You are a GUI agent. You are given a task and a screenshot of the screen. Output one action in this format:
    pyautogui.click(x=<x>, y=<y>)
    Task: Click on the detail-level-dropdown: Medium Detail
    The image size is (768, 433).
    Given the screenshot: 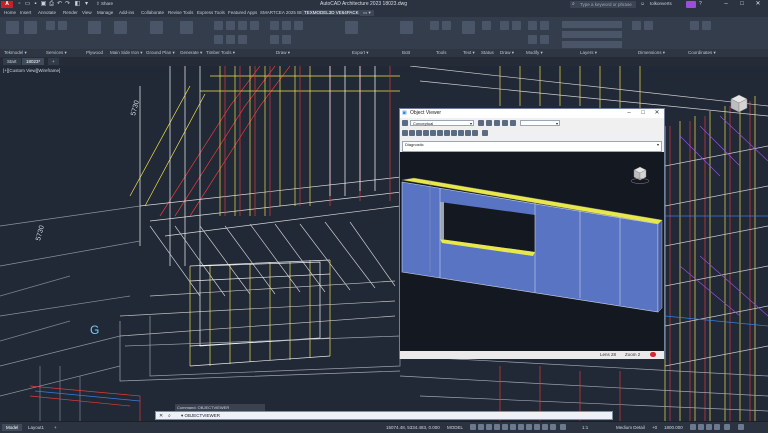 What is the action you would take?
    pyautogui.click(x=630, y=427)
    